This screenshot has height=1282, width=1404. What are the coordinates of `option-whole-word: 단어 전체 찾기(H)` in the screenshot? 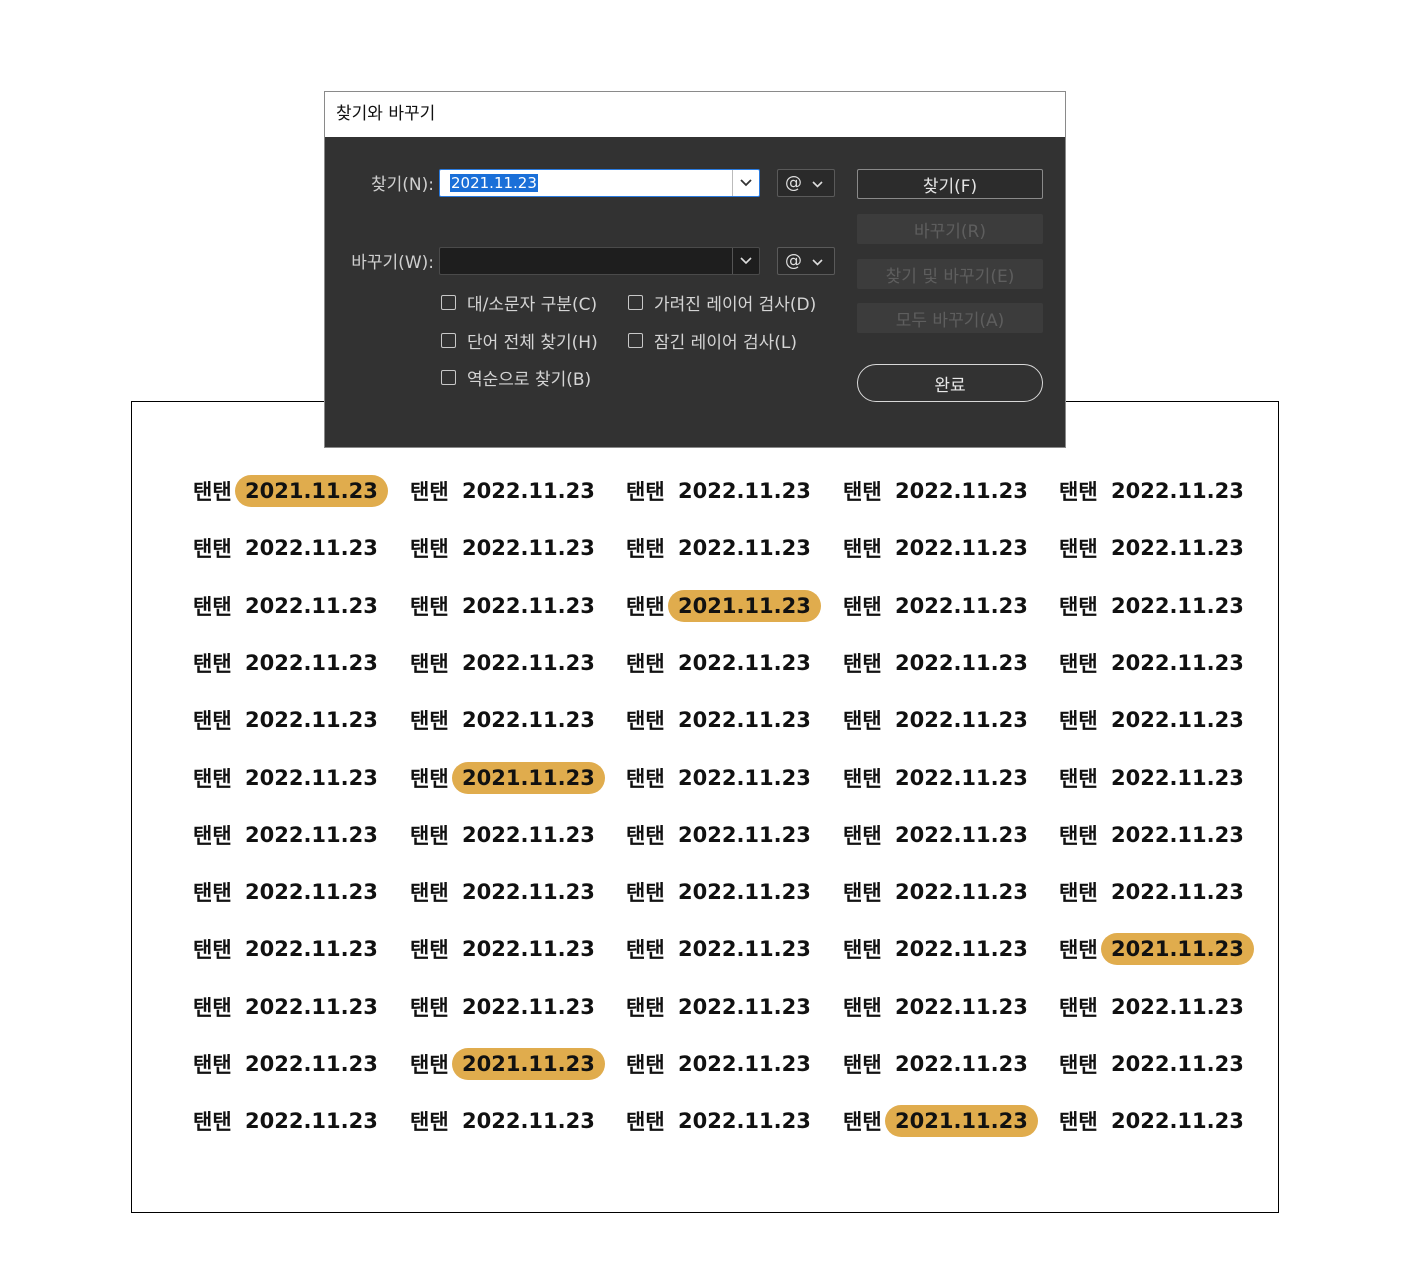 It's located at (519, 340).